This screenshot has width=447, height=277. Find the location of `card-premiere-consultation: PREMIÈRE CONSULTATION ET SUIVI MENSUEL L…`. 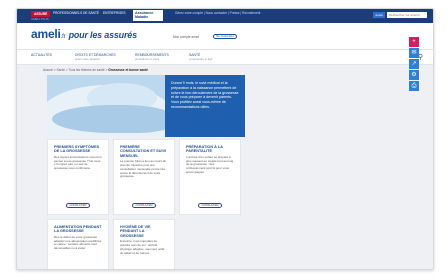

card-premiere-consultation: PREMIÈRE CONSULTATION ET SUIVI MENSUEL L… is located at coordinates (144, 177).